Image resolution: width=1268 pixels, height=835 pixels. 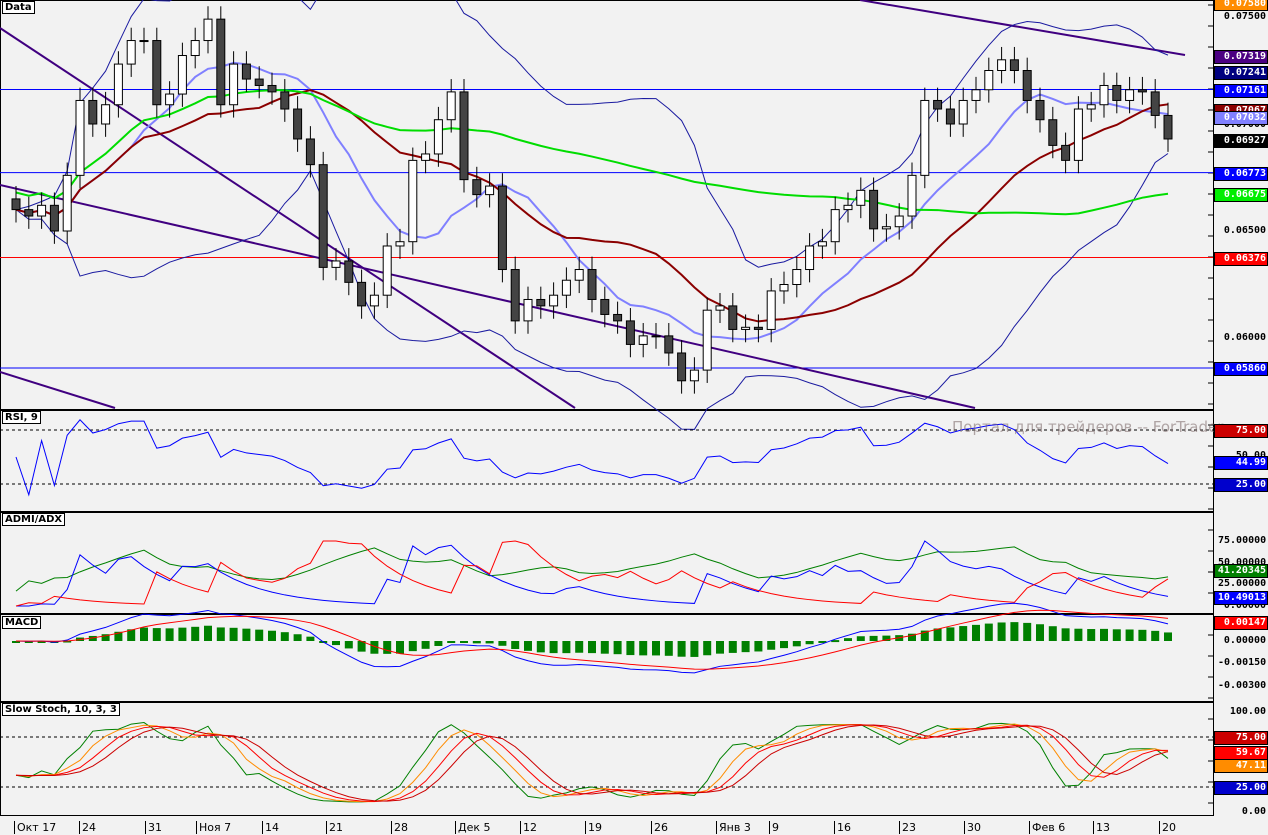 What do you see at coordinates (35, 827) in the screenshot?
I see `date-label: Окт 17` at bounding box center [35, 827].